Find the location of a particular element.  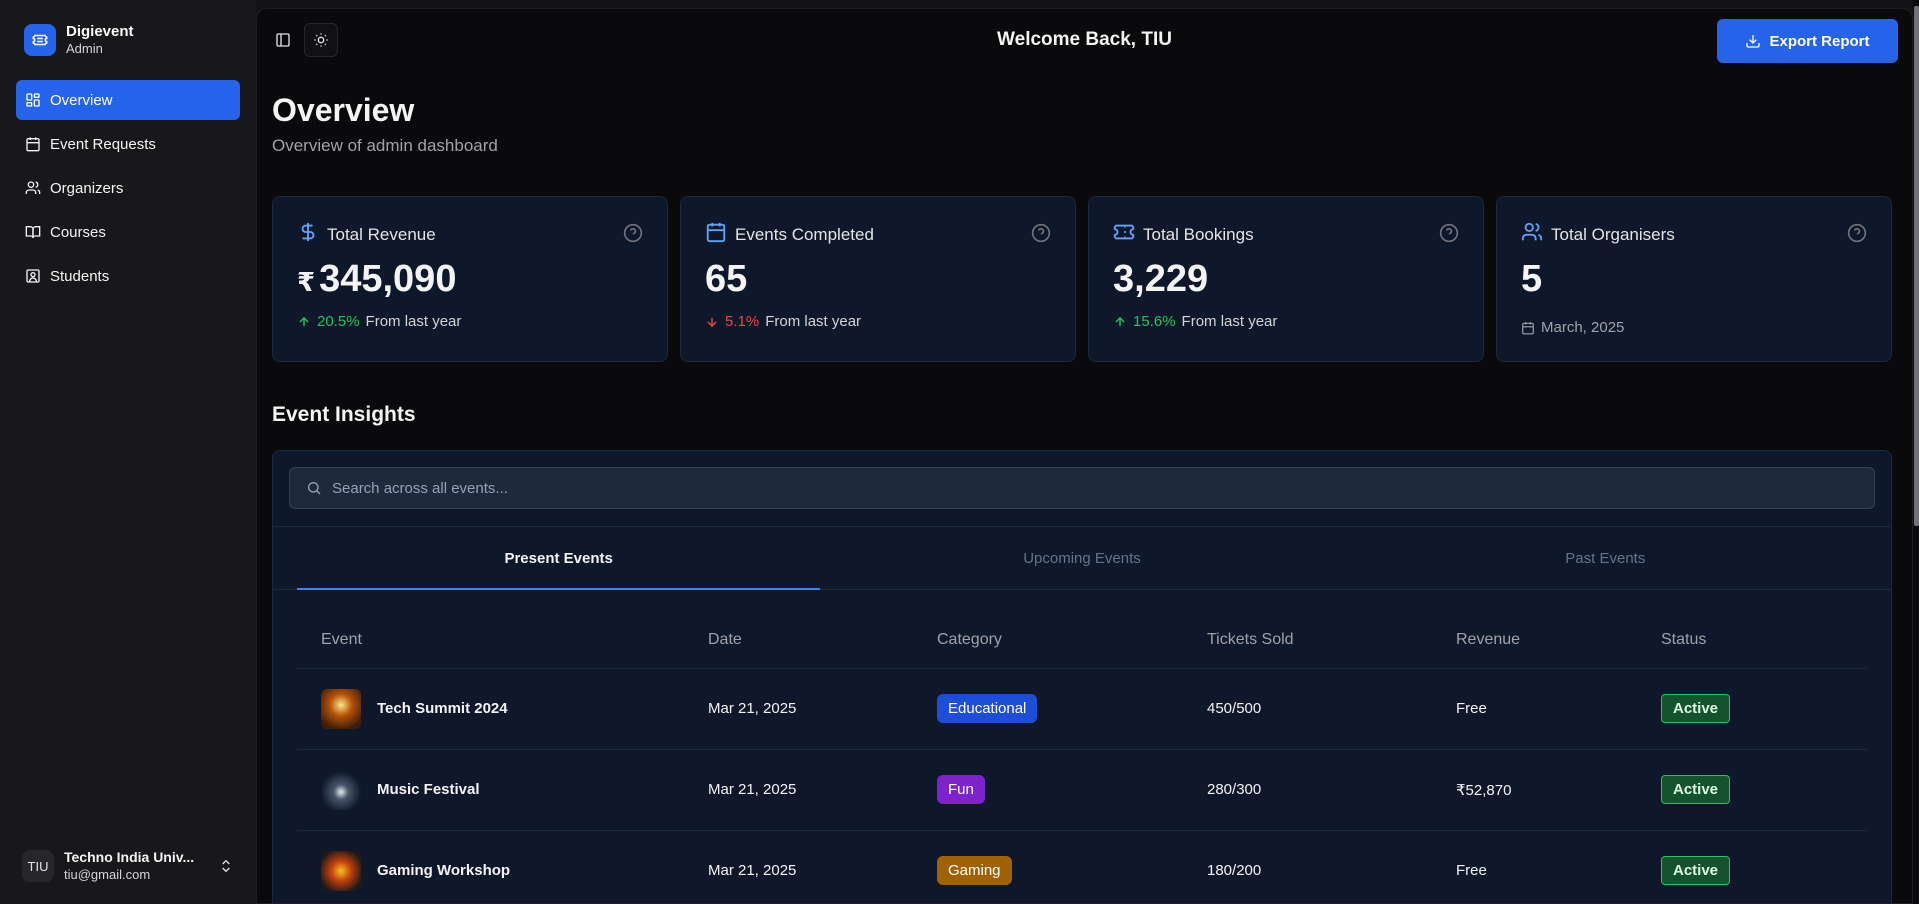

tickets-sold: 450/500 is located at coordinates (1331, 709).